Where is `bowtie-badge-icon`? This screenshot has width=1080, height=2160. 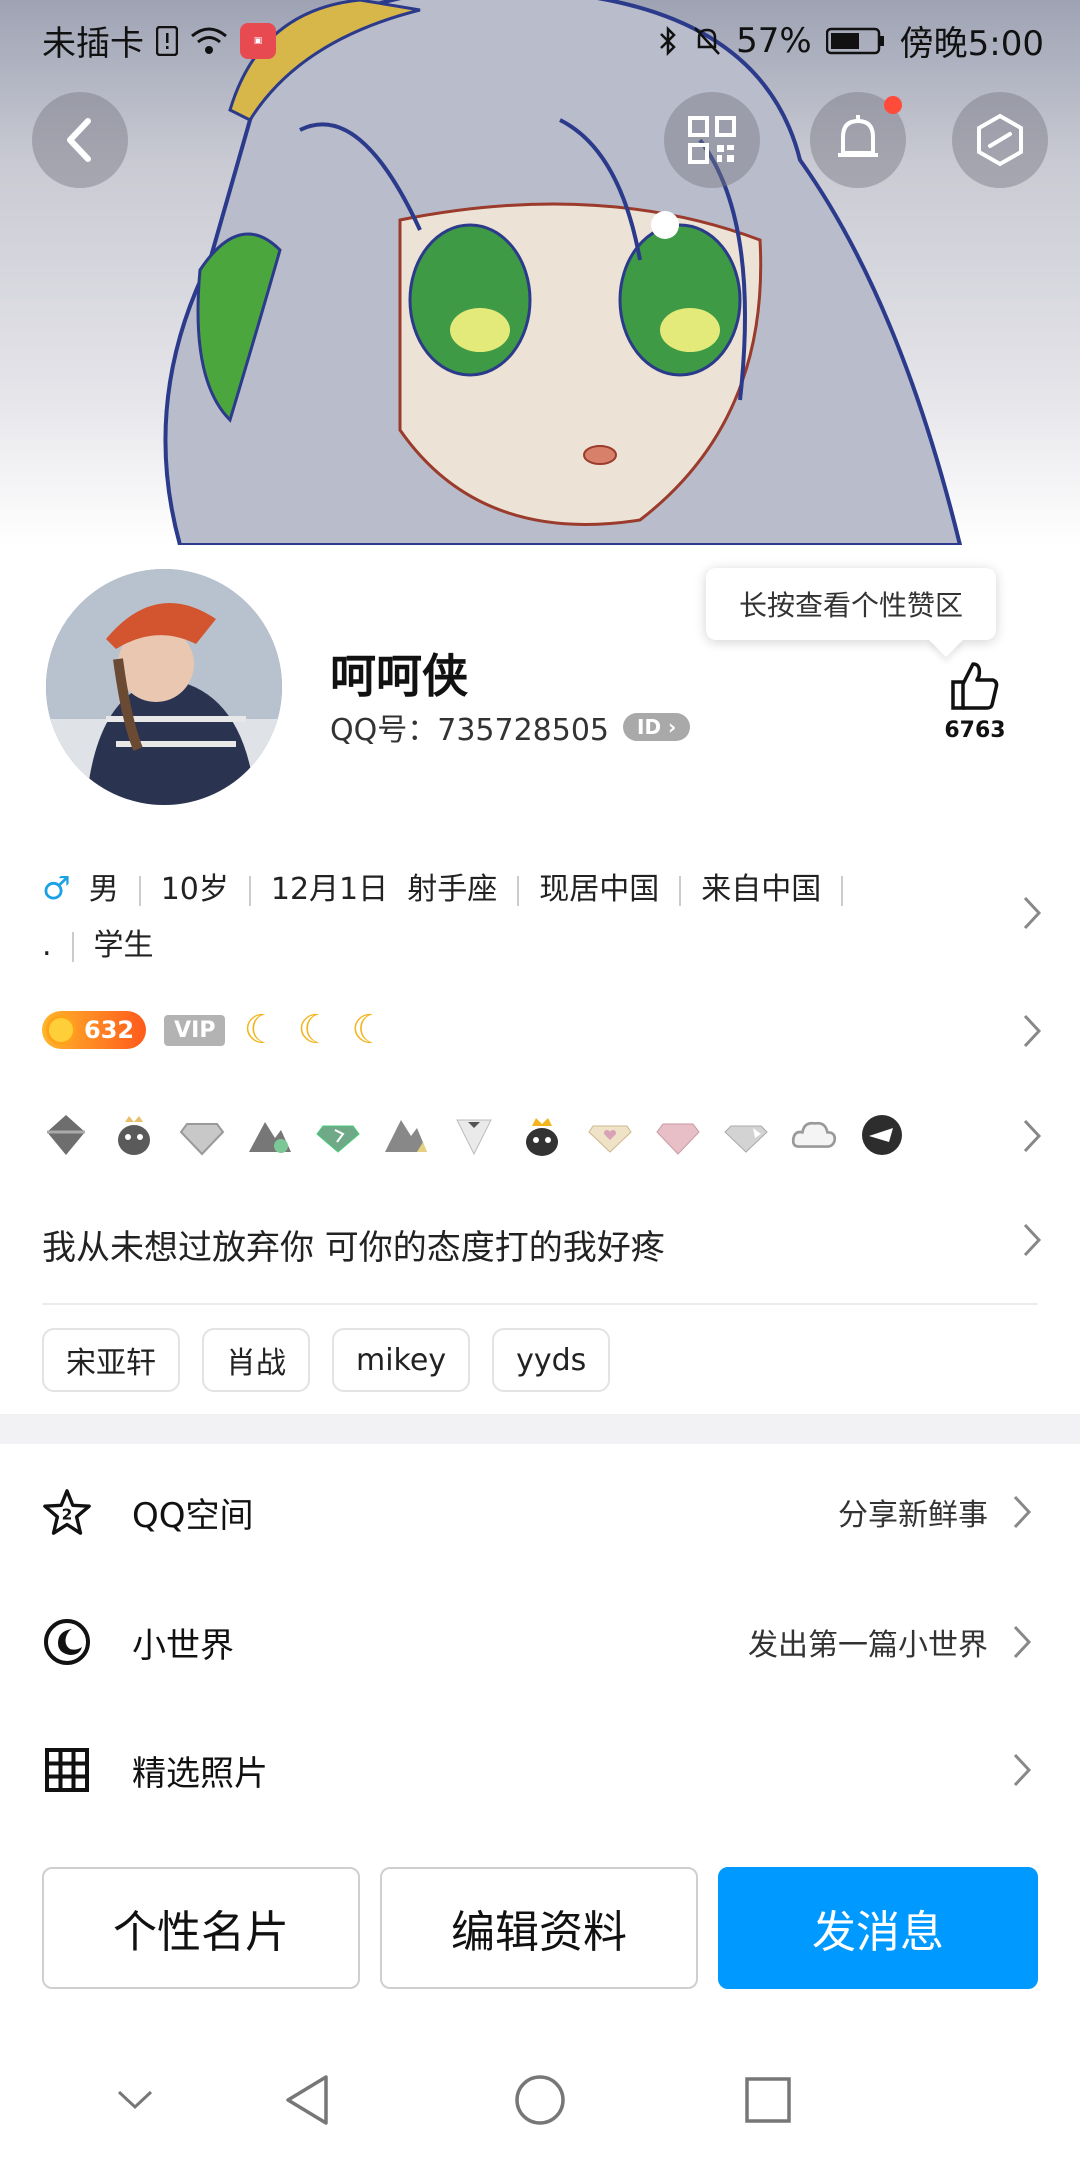 bowtie-badge-icon is located at coordinates (474, 1135).